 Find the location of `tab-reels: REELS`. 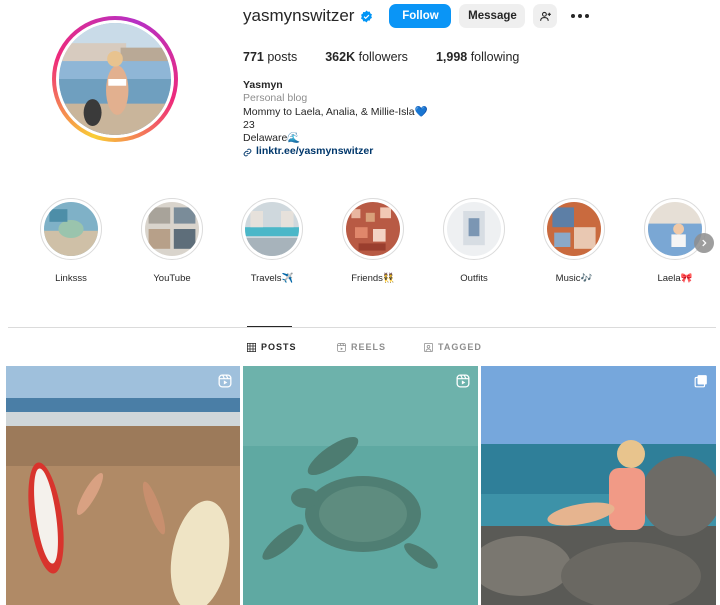

tab-reels: REELS is located at coordinates (361, 347).